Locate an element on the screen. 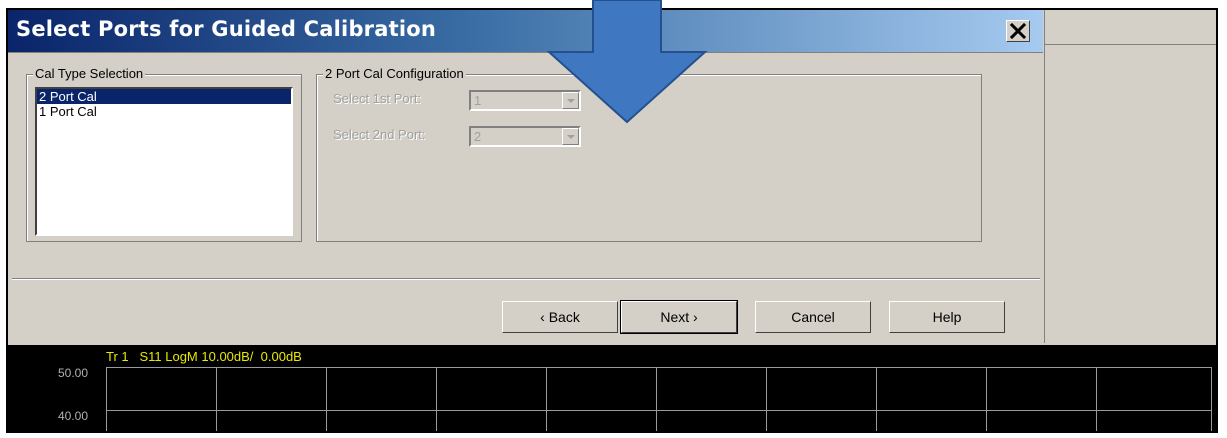  arrow-down-icon is located at coordinates (627, 62).